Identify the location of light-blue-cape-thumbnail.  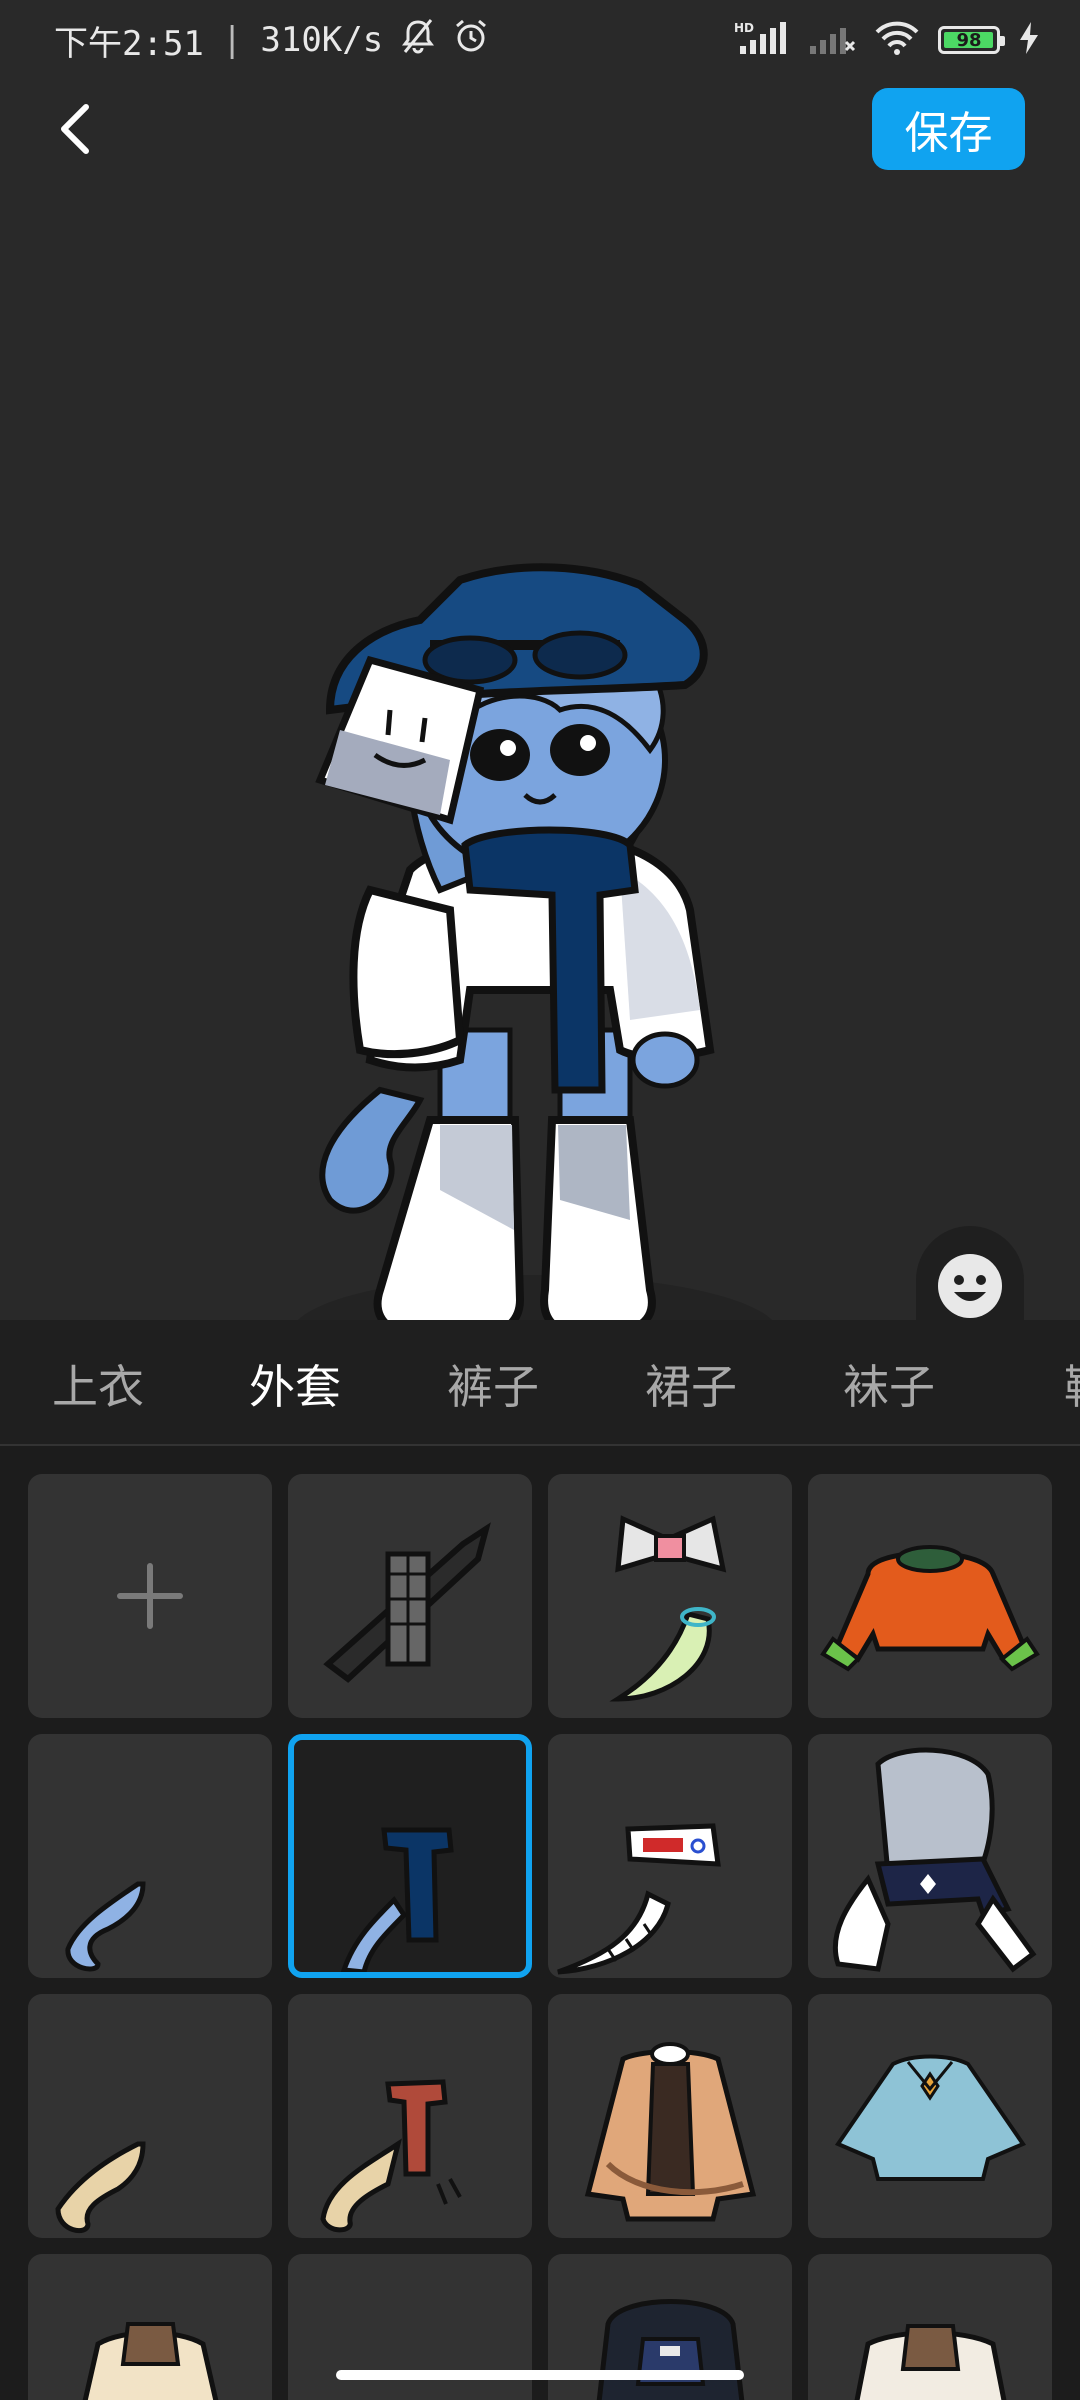
(930, 2117).